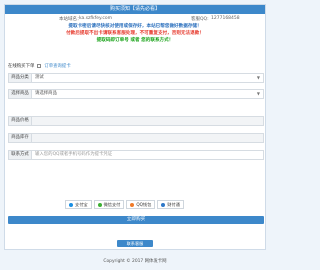  Describe the element at coordinates (200, 19) in the screenshot. I see `qq-label: 客服QQ:` at that location.